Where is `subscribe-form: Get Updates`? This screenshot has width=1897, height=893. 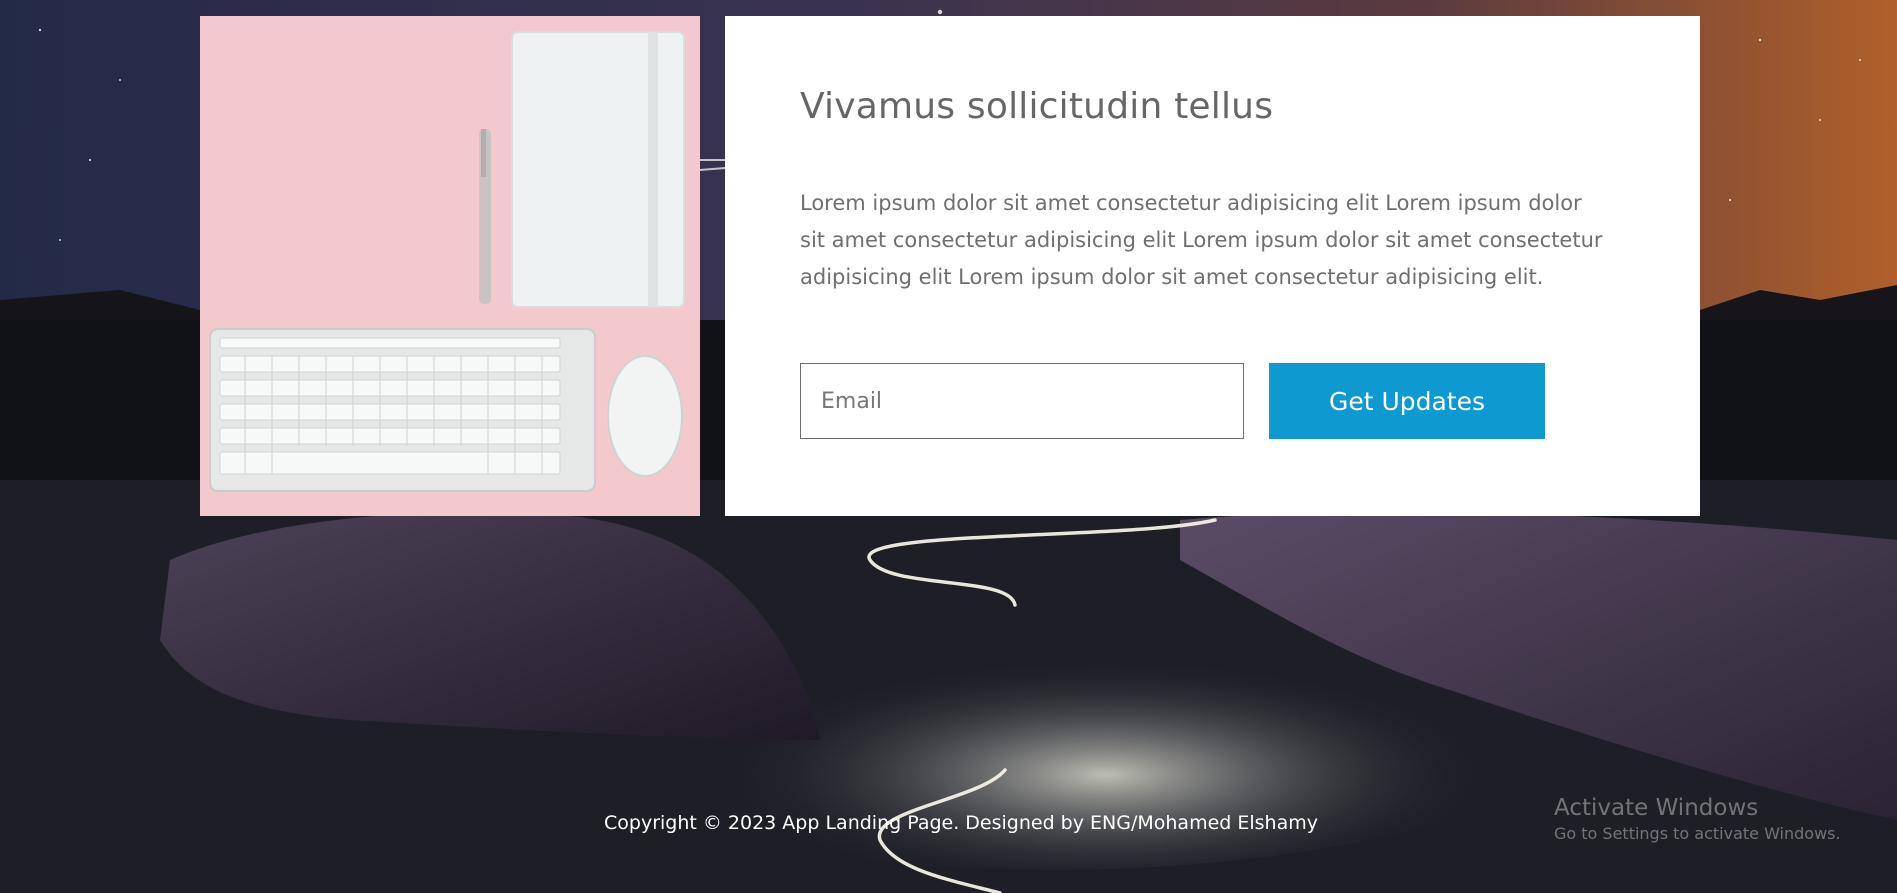 subscribe-form: Get Updates is located at coordinates (1172, 401).